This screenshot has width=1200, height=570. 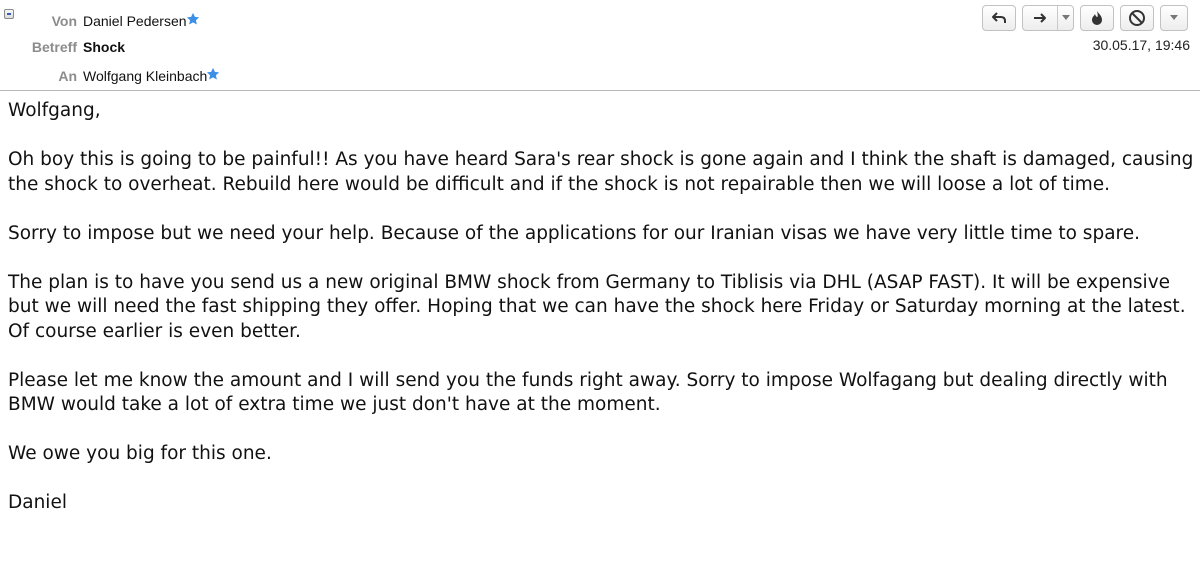 I want to click on junk-button, so click(x=1137, y=18).